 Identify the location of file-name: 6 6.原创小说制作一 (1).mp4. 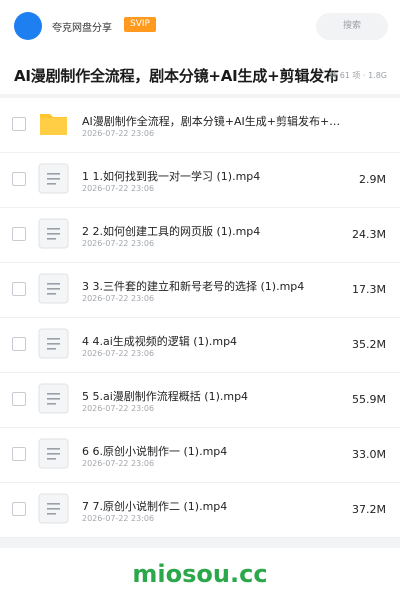
(154, 451).